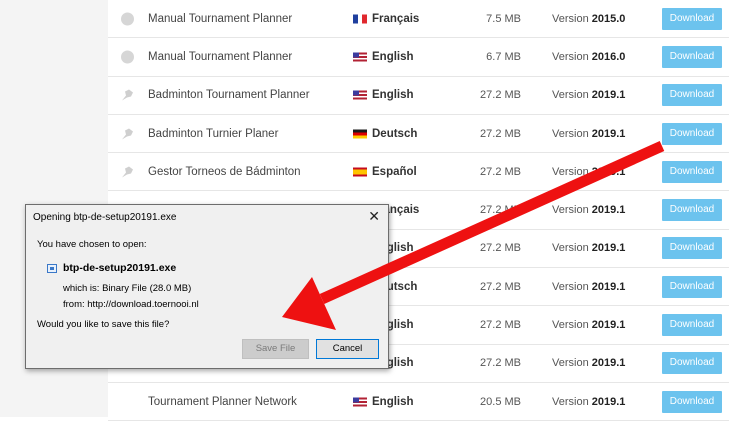 This screenshot has width=729, height=421. I want to click on arrow-head, so click(309, 303).